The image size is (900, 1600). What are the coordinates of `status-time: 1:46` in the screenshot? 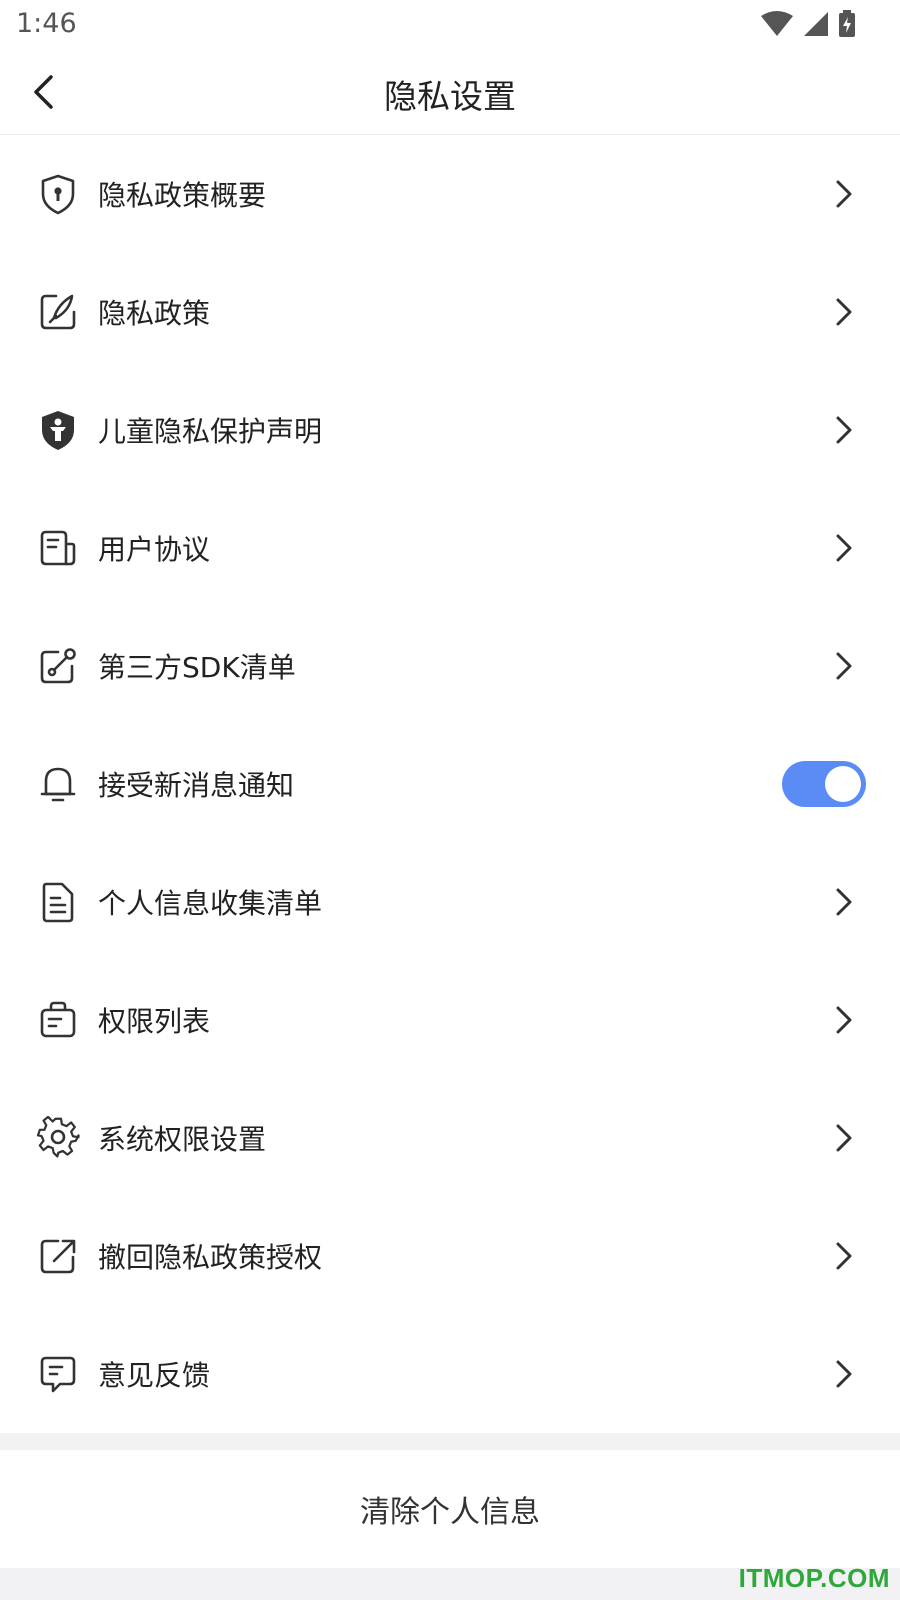 It's located at (46, 23).